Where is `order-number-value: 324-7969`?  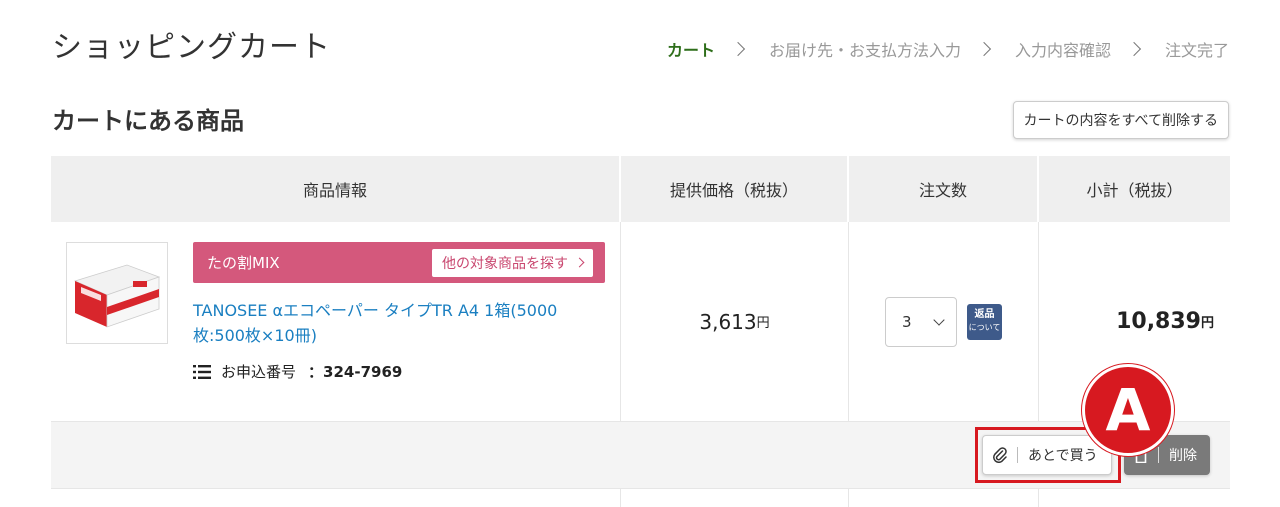 order-number-value: 324-7969 is located at coordinates (363, 372).